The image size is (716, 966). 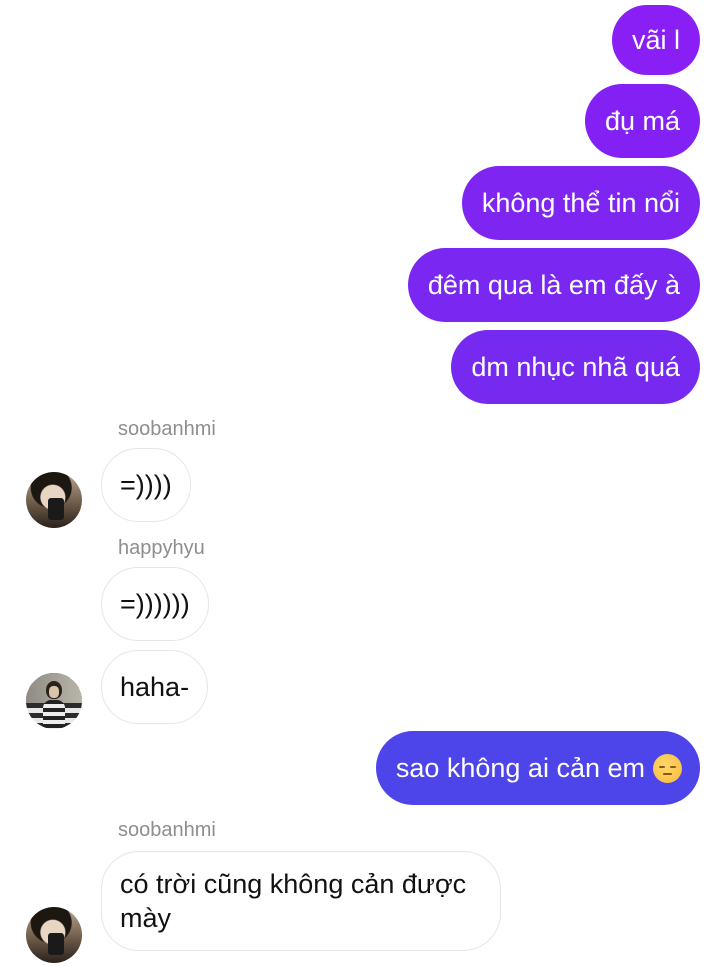 I want to click on outgoing-message: không thể tin nổi, so click(x=580, y=203).